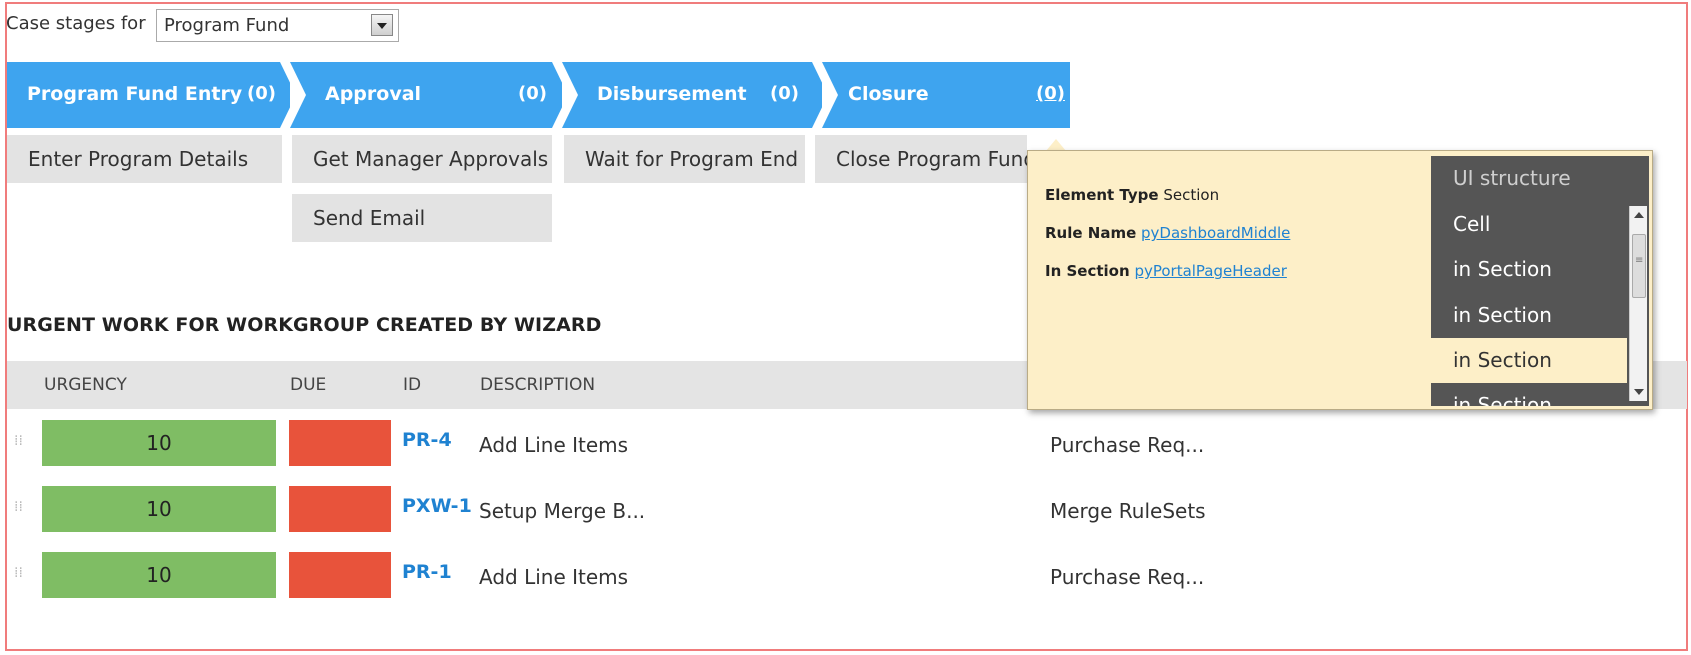 The height and width of the screenshot is (655, 1691). I want to click on rule-name-label: Rule Name, so click(1091, 233).